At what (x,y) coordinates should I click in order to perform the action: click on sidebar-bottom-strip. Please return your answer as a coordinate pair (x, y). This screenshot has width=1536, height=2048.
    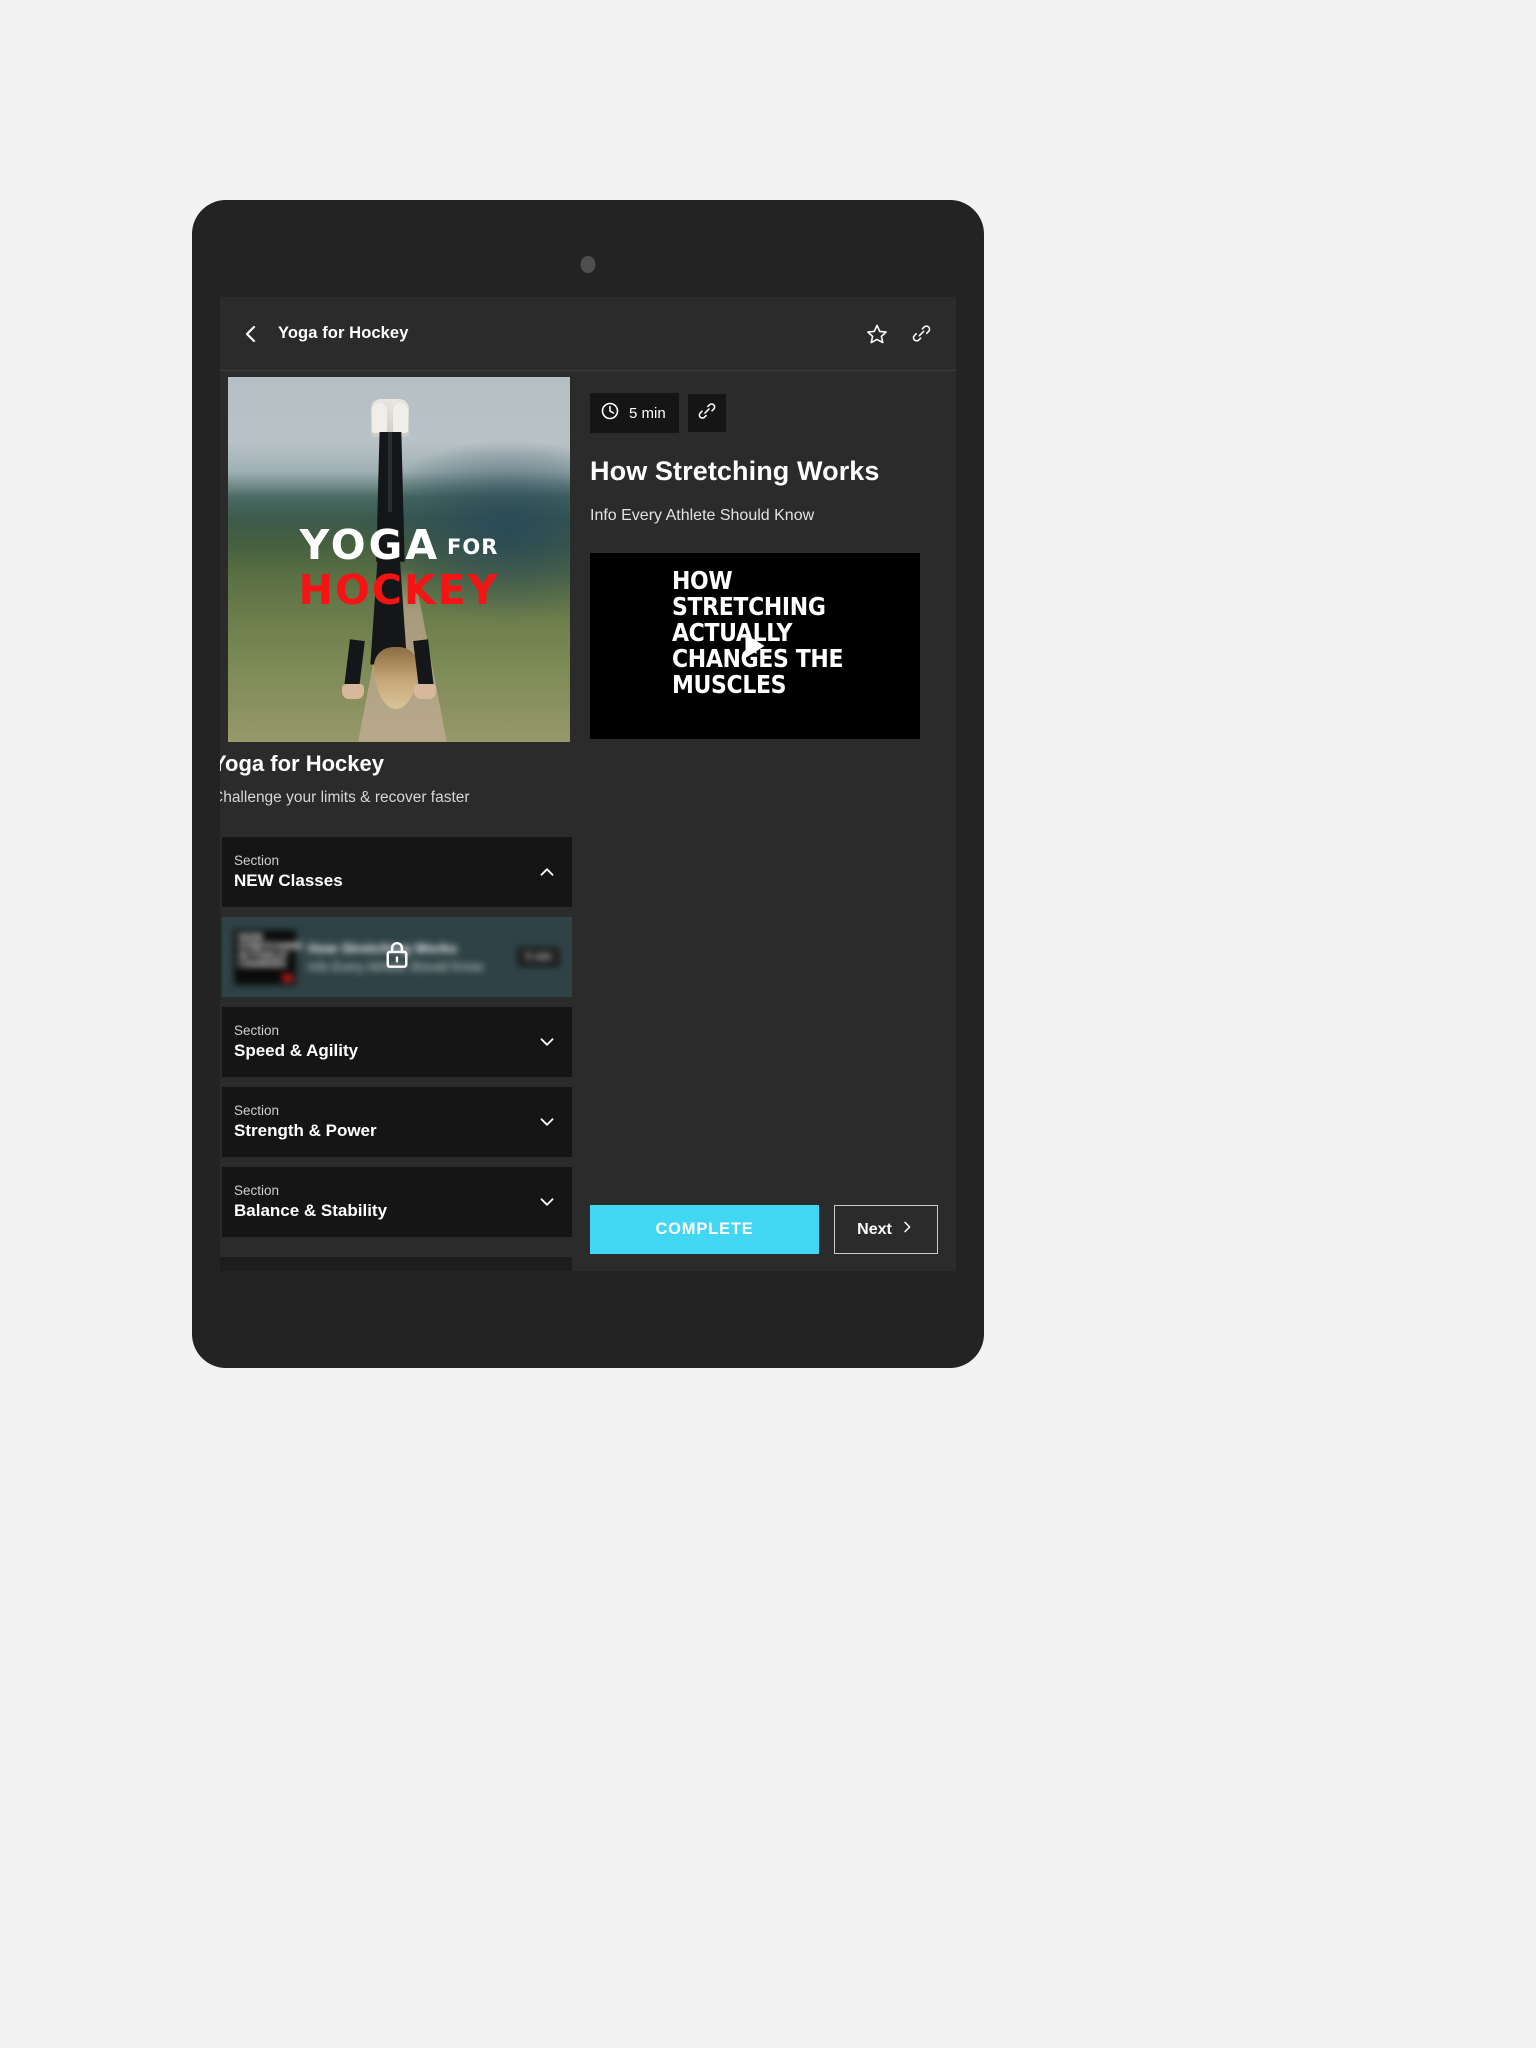
    Looking at the image, I should click on (396, 1264).